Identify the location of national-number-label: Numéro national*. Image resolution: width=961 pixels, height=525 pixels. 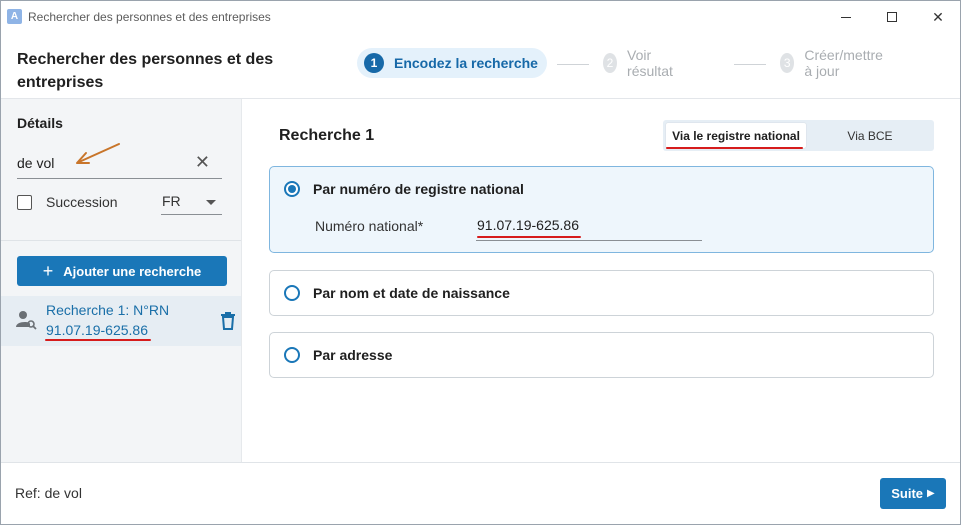
(369, 226).